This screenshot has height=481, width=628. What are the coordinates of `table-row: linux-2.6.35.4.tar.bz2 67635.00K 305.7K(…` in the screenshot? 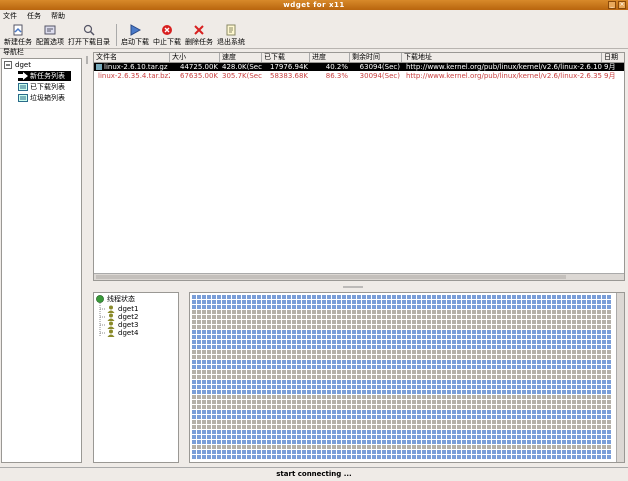 It's located at (359, 76).